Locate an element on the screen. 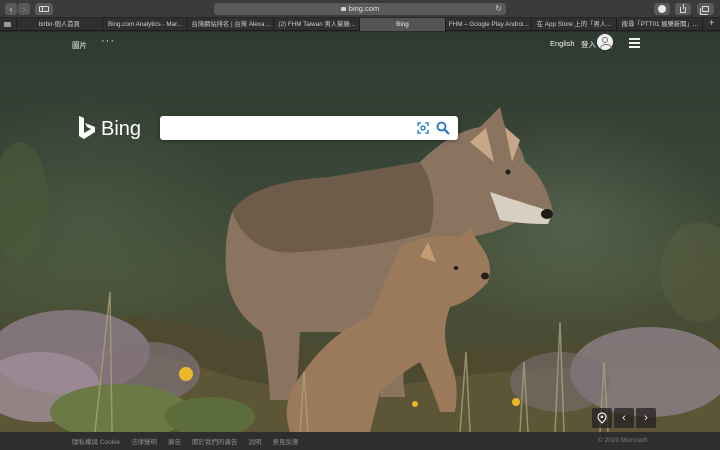 The image size is (720, 450). folder-icon is located at coordinates (8, 24).